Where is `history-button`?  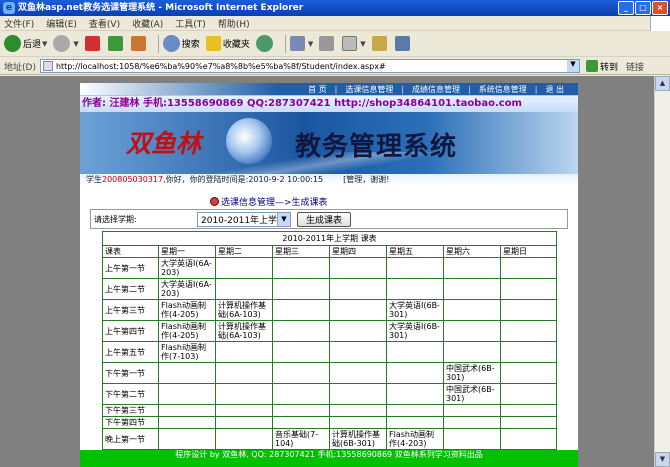
history-button is located at coordinates (265, 43).